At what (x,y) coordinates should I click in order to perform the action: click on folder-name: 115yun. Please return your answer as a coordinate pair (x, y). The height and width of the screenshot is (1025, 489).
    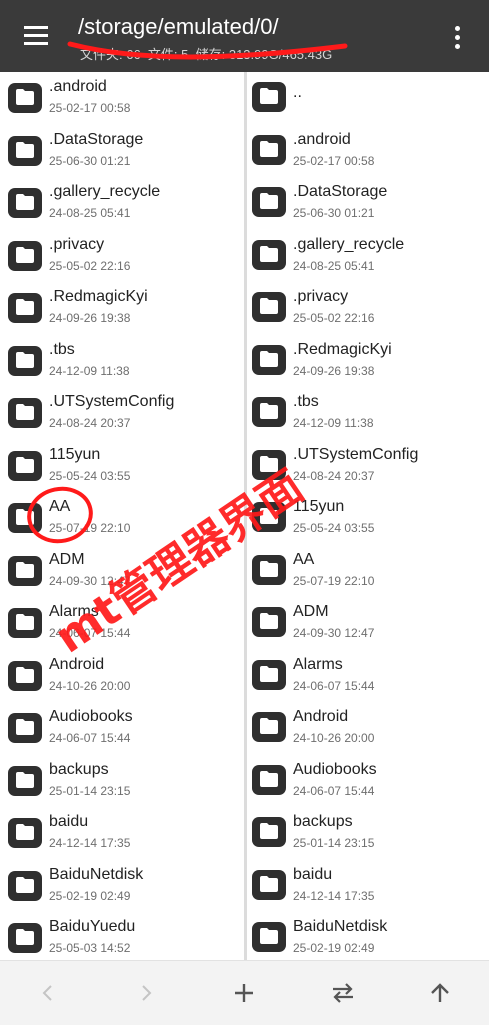
    Looking at the image, I should click on (75, 454).